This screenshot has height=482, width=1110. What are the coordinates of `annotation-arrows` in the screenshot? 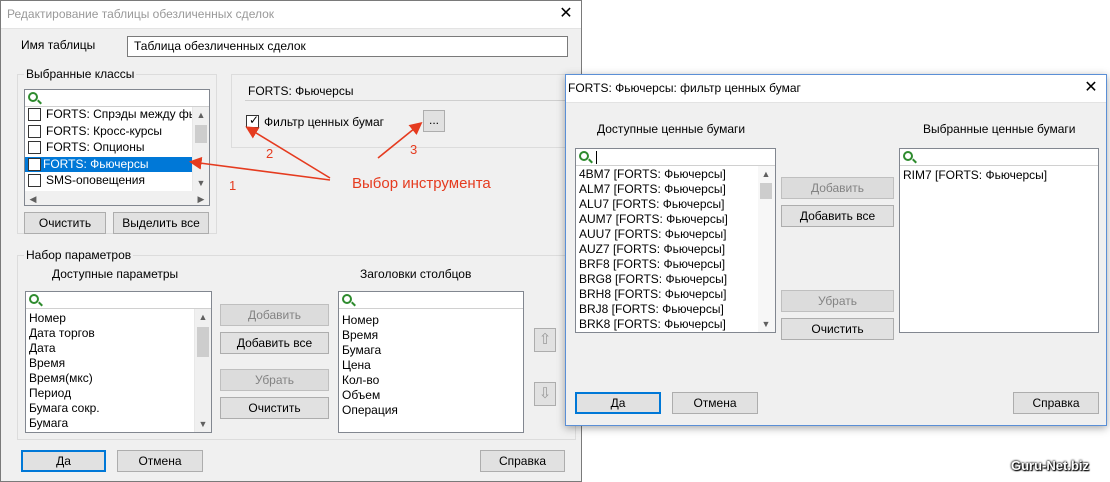 It's located at (305, 151).